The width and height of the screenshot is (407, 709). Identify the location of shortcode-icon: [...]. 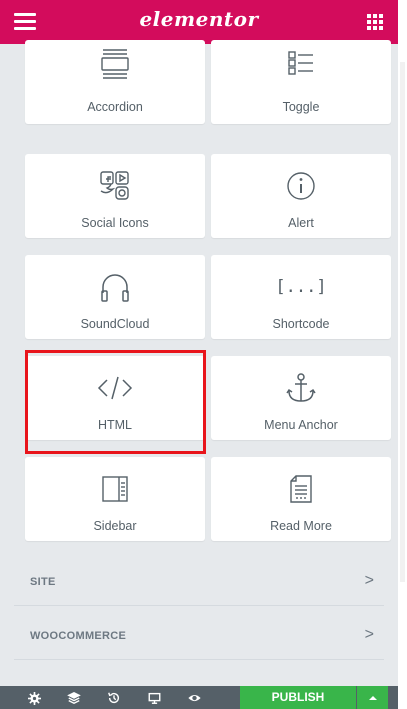
(301, 287).